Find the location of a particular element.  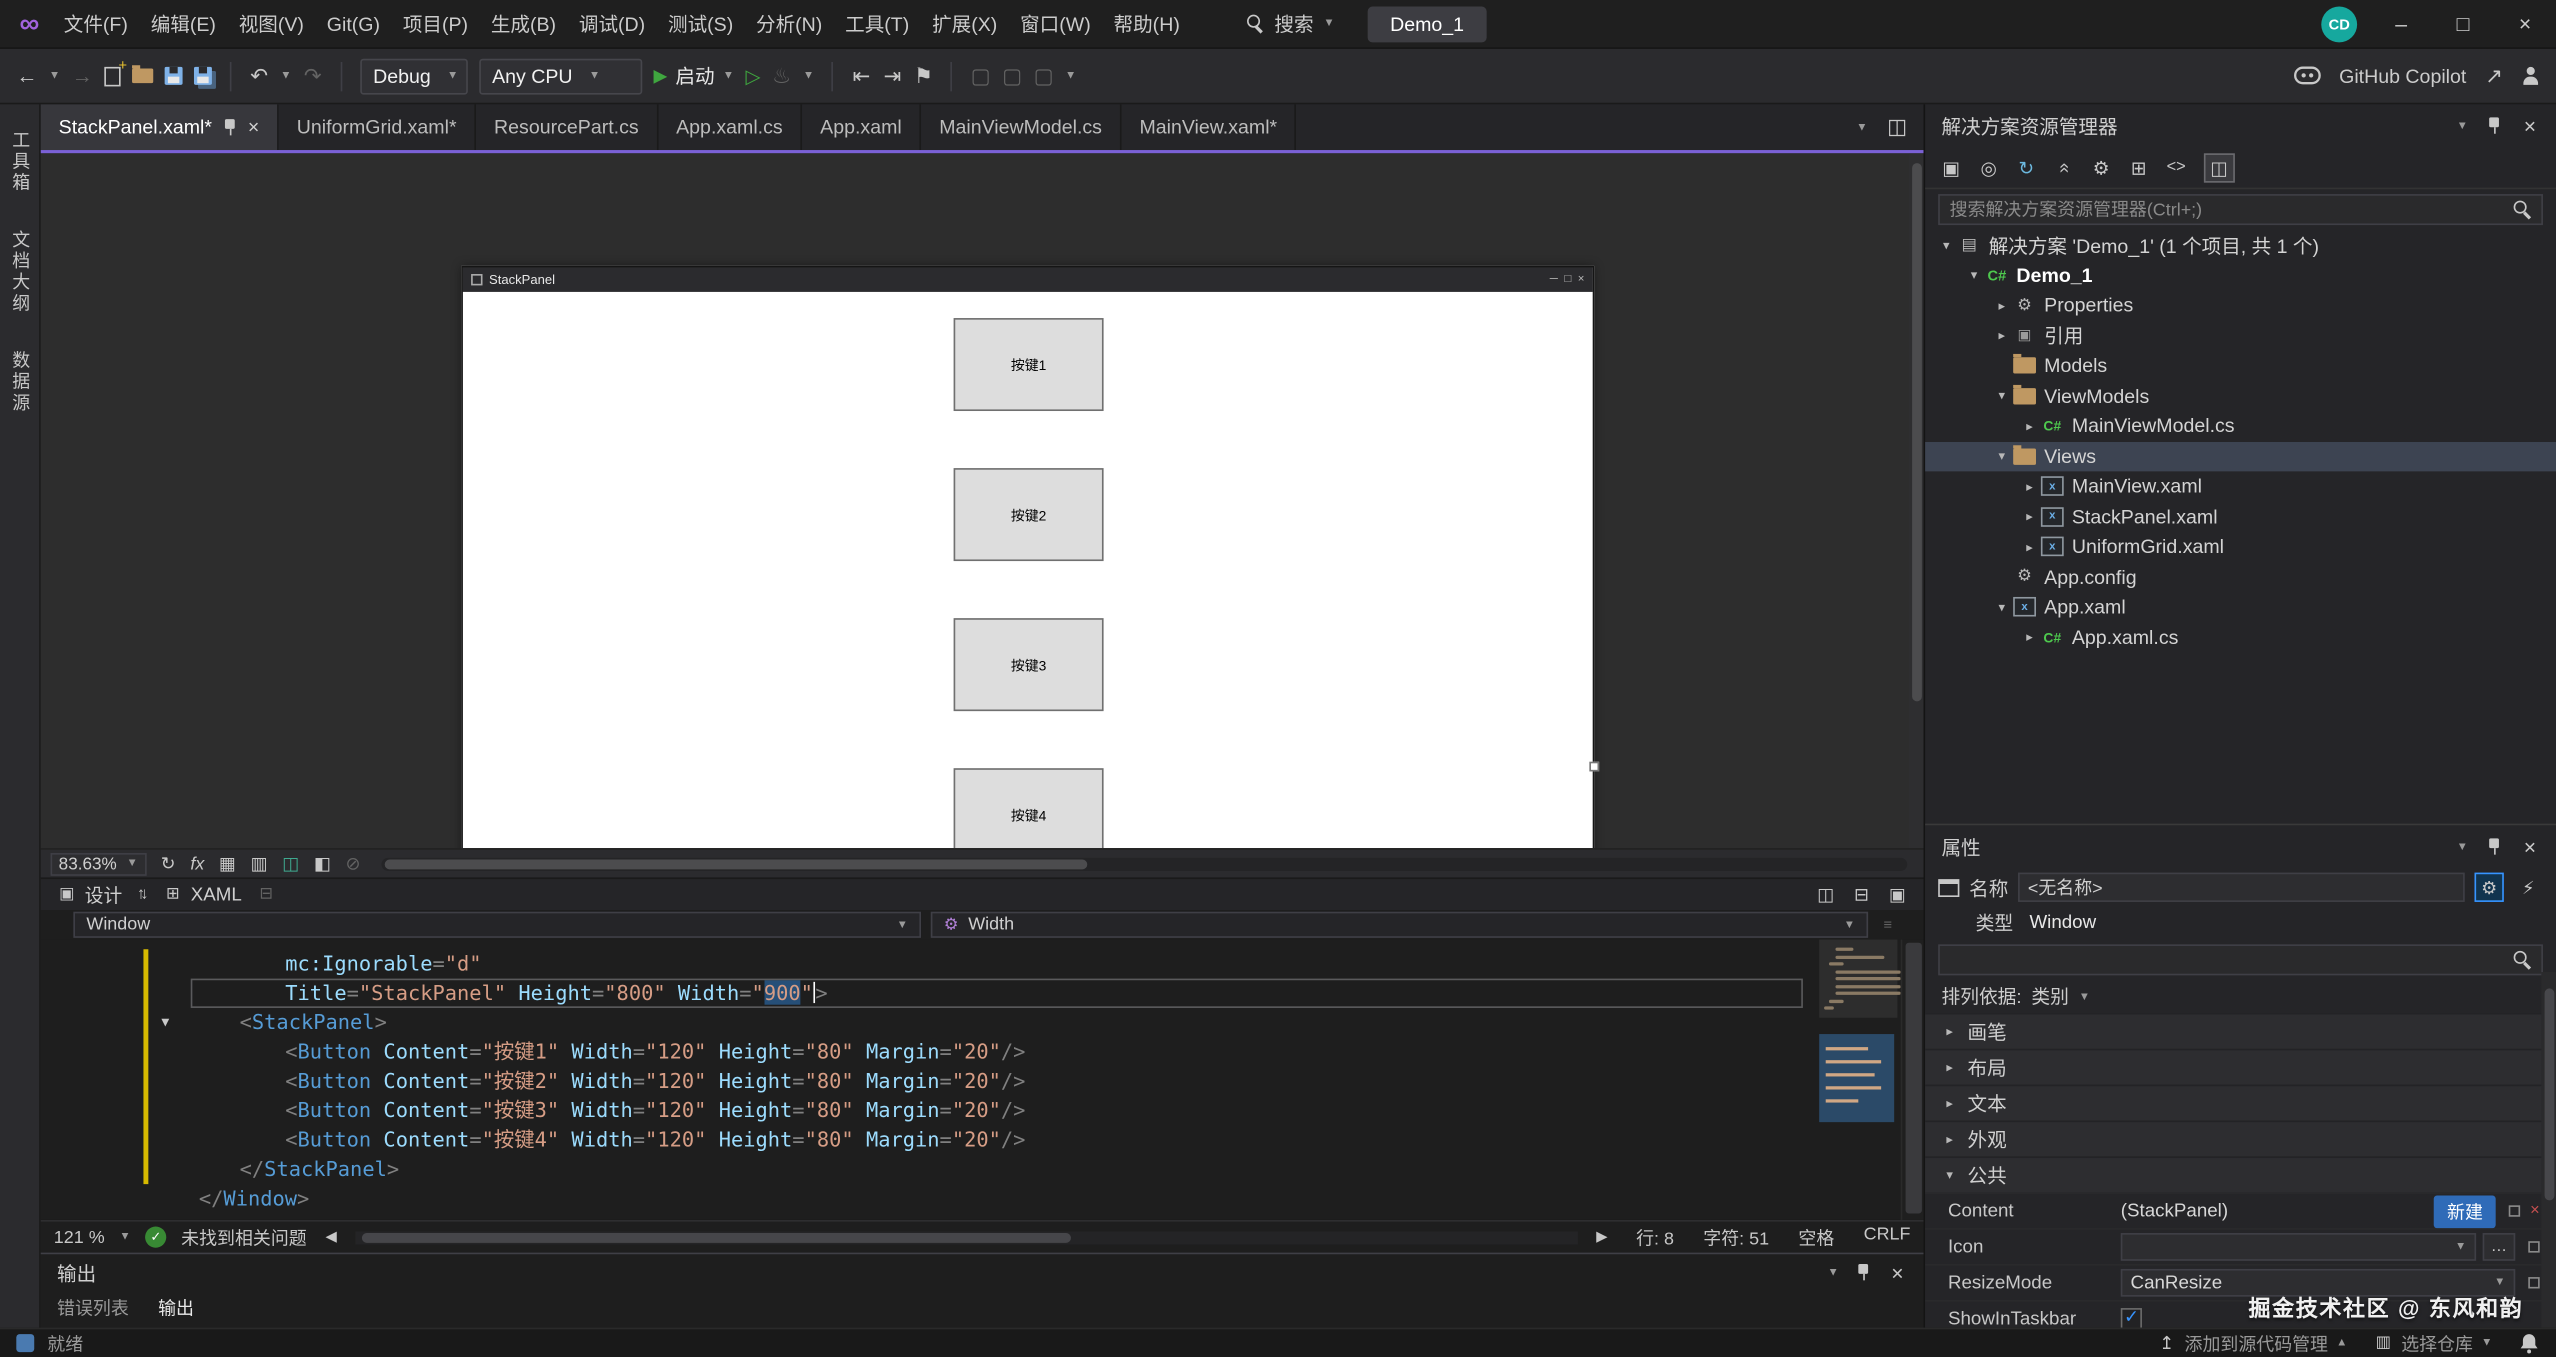

solution-search-input is located at coordinates (2226, 209).